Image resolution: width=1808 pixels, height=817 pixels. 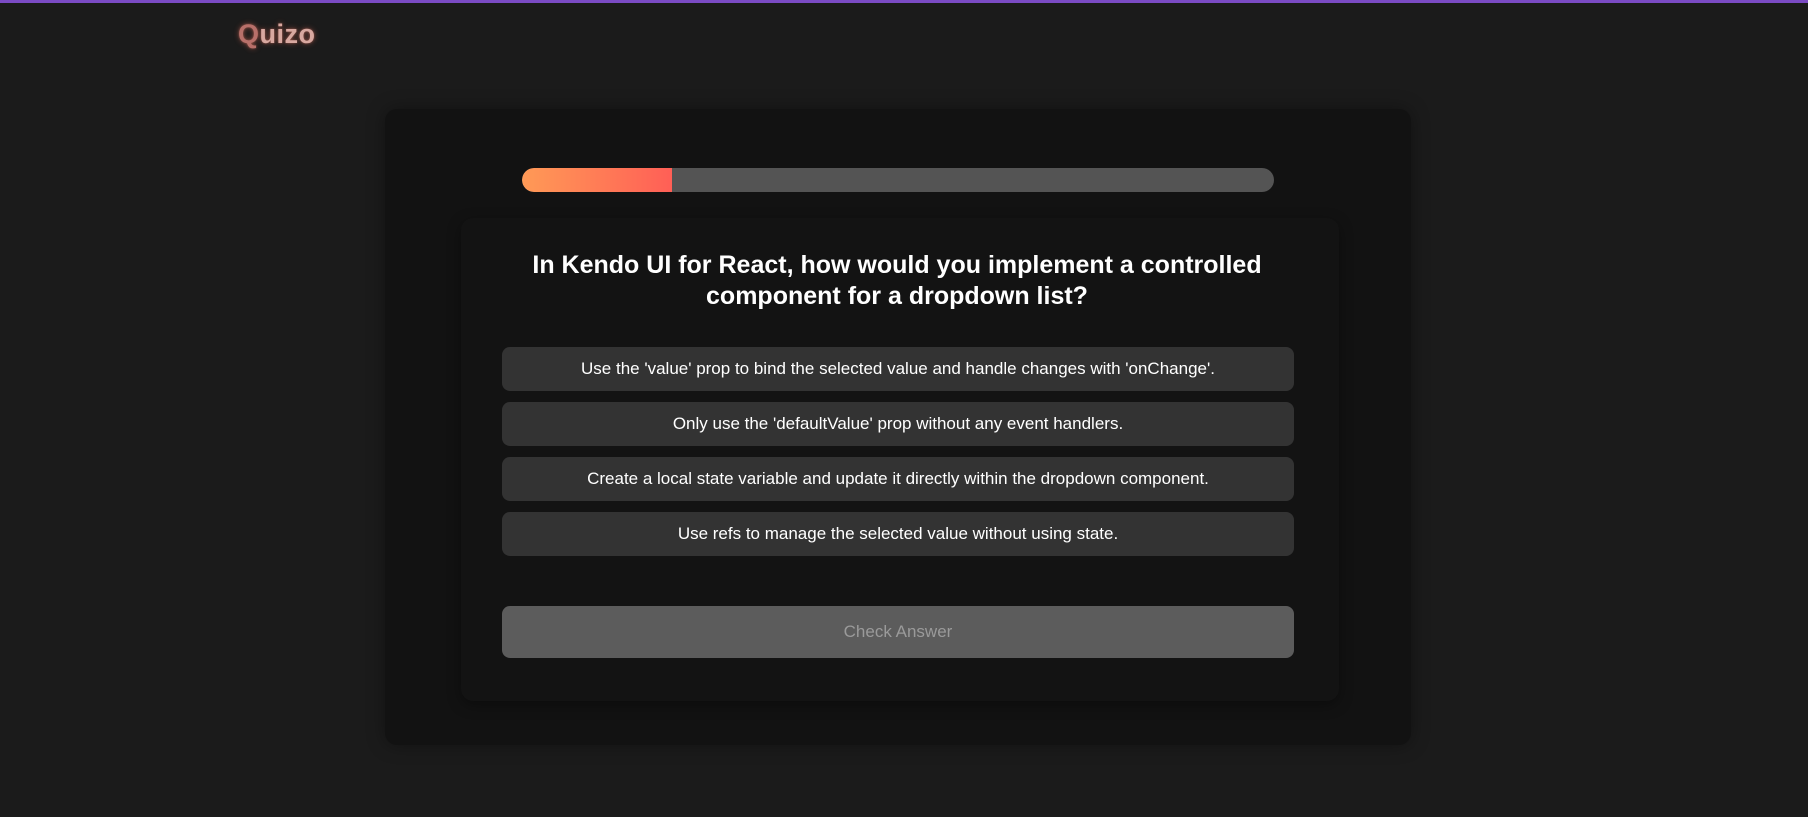 I want to click on logo-rest: uizo, so click(x=287, y=34).